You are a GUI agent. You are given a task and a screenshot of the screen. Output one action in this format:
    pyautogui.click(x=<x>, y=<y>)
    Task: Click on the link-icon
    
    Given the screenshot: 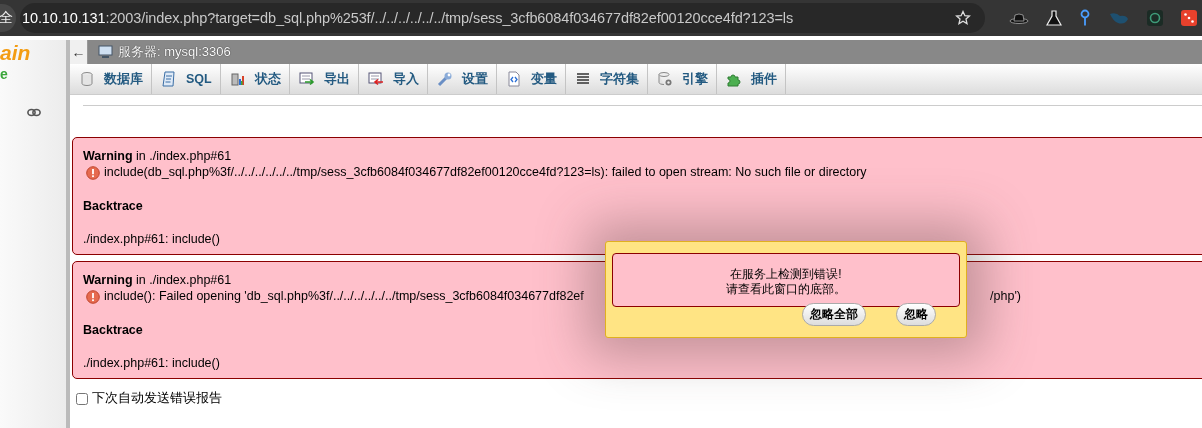 What is the action you would take?
    pyautogui.click(x=34, y=112)
    